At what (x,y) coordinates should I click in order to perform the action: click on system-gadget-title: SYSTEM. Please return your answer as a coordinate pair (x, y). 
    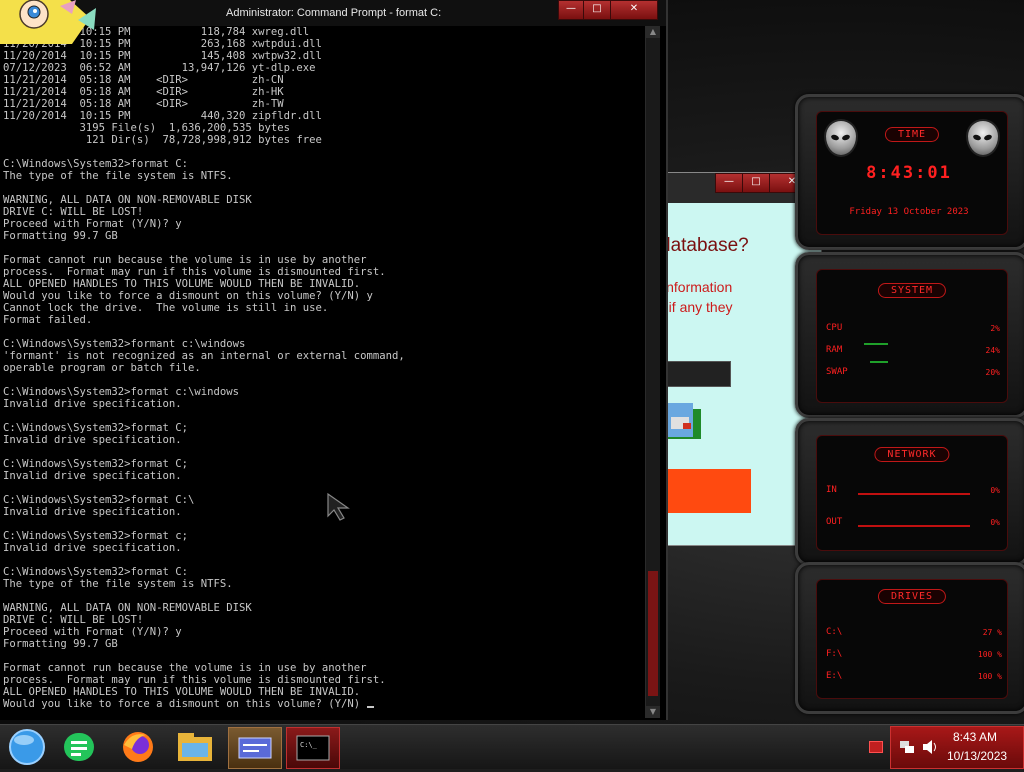
    Looking at the image, I should click on (912, 290).